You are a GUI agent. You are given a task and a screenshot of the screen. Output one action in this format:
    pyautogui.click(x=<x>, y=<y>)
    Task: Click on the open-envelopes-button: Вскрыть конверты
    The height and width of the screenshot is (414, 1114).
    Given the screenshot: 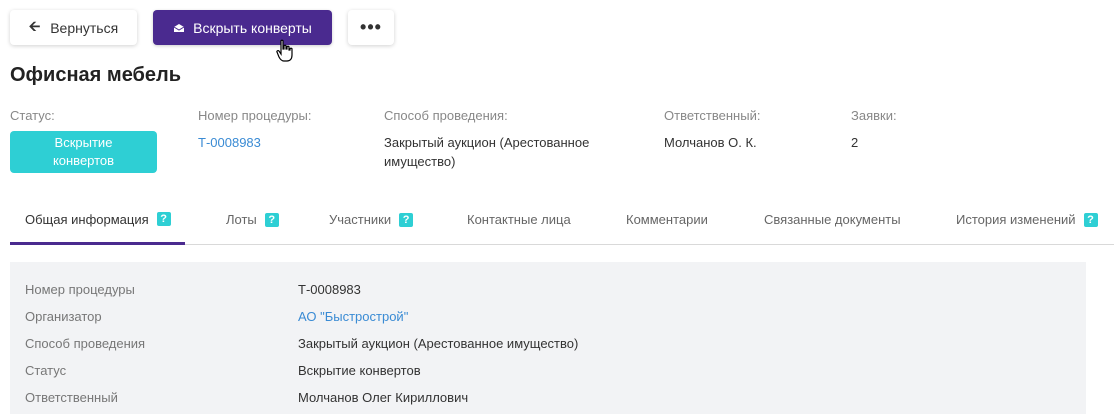 What is the action you would take?
    pyautogui.click(x=242, y=27)
    